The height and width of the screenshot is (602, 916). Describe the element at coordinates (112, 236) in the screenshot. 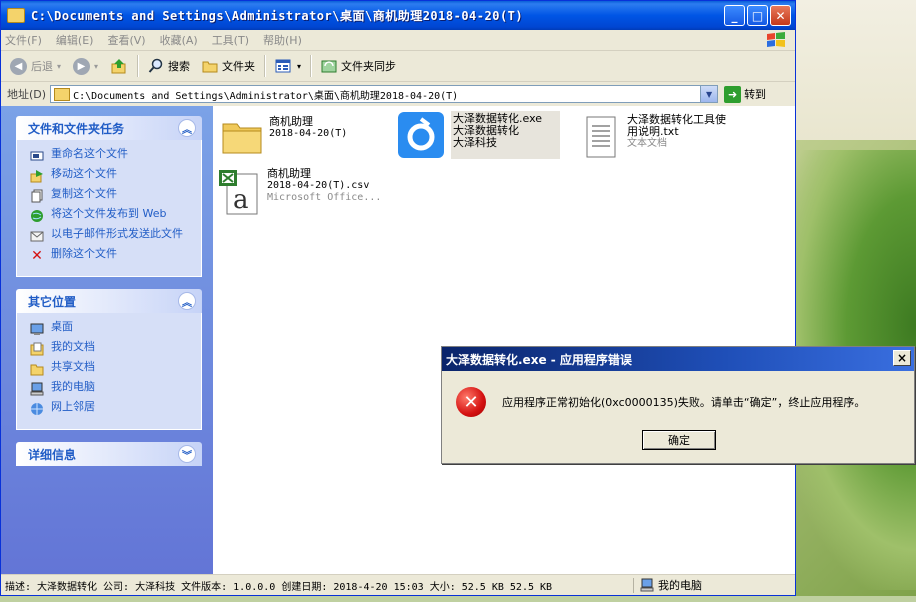

I see `task-email: 以电子邮件形式发送此文件` at that location.